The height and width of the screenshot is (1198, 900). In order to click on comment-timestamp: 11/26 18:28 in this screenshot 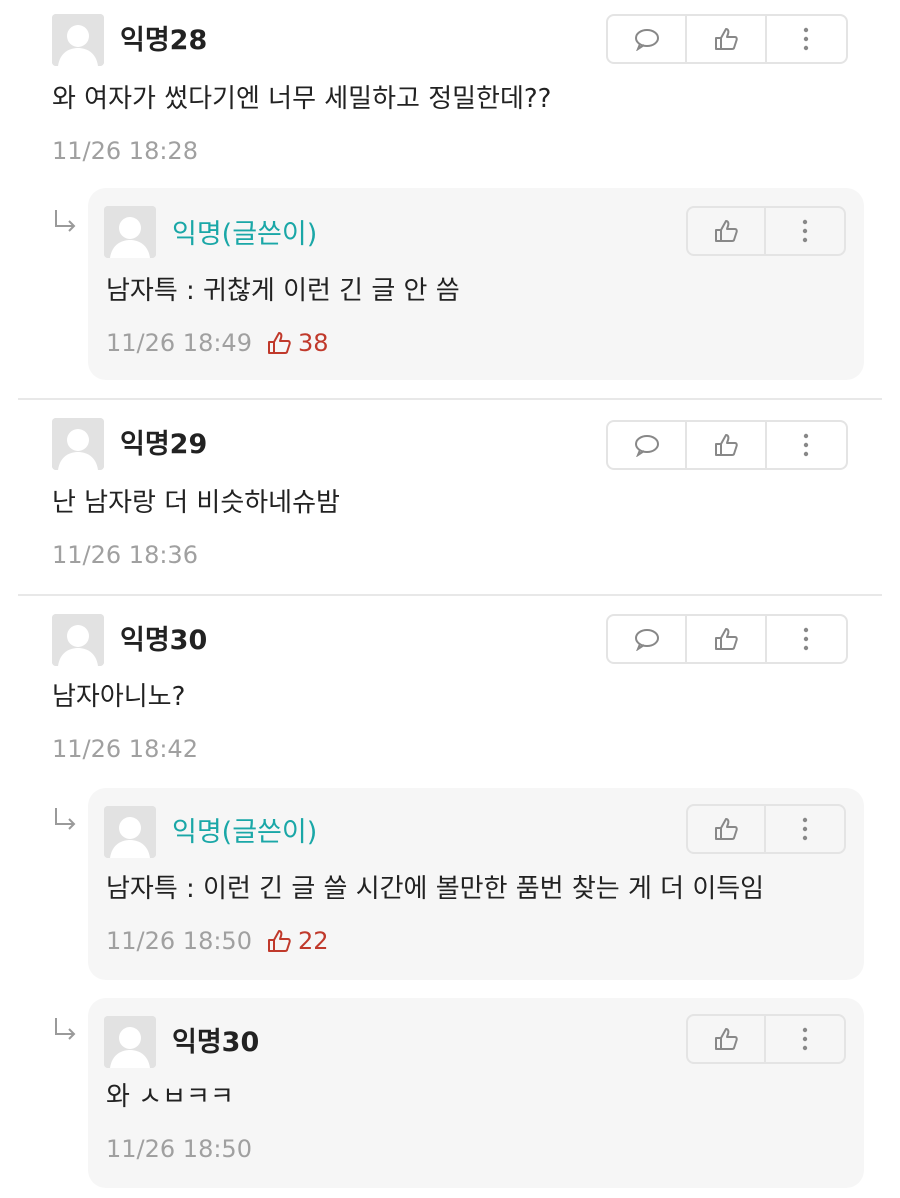, I will do `click(125, 151)`.